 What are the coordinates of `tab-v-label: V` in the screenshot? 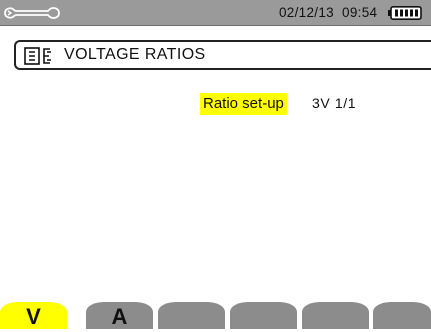 It's located at (33, 316).